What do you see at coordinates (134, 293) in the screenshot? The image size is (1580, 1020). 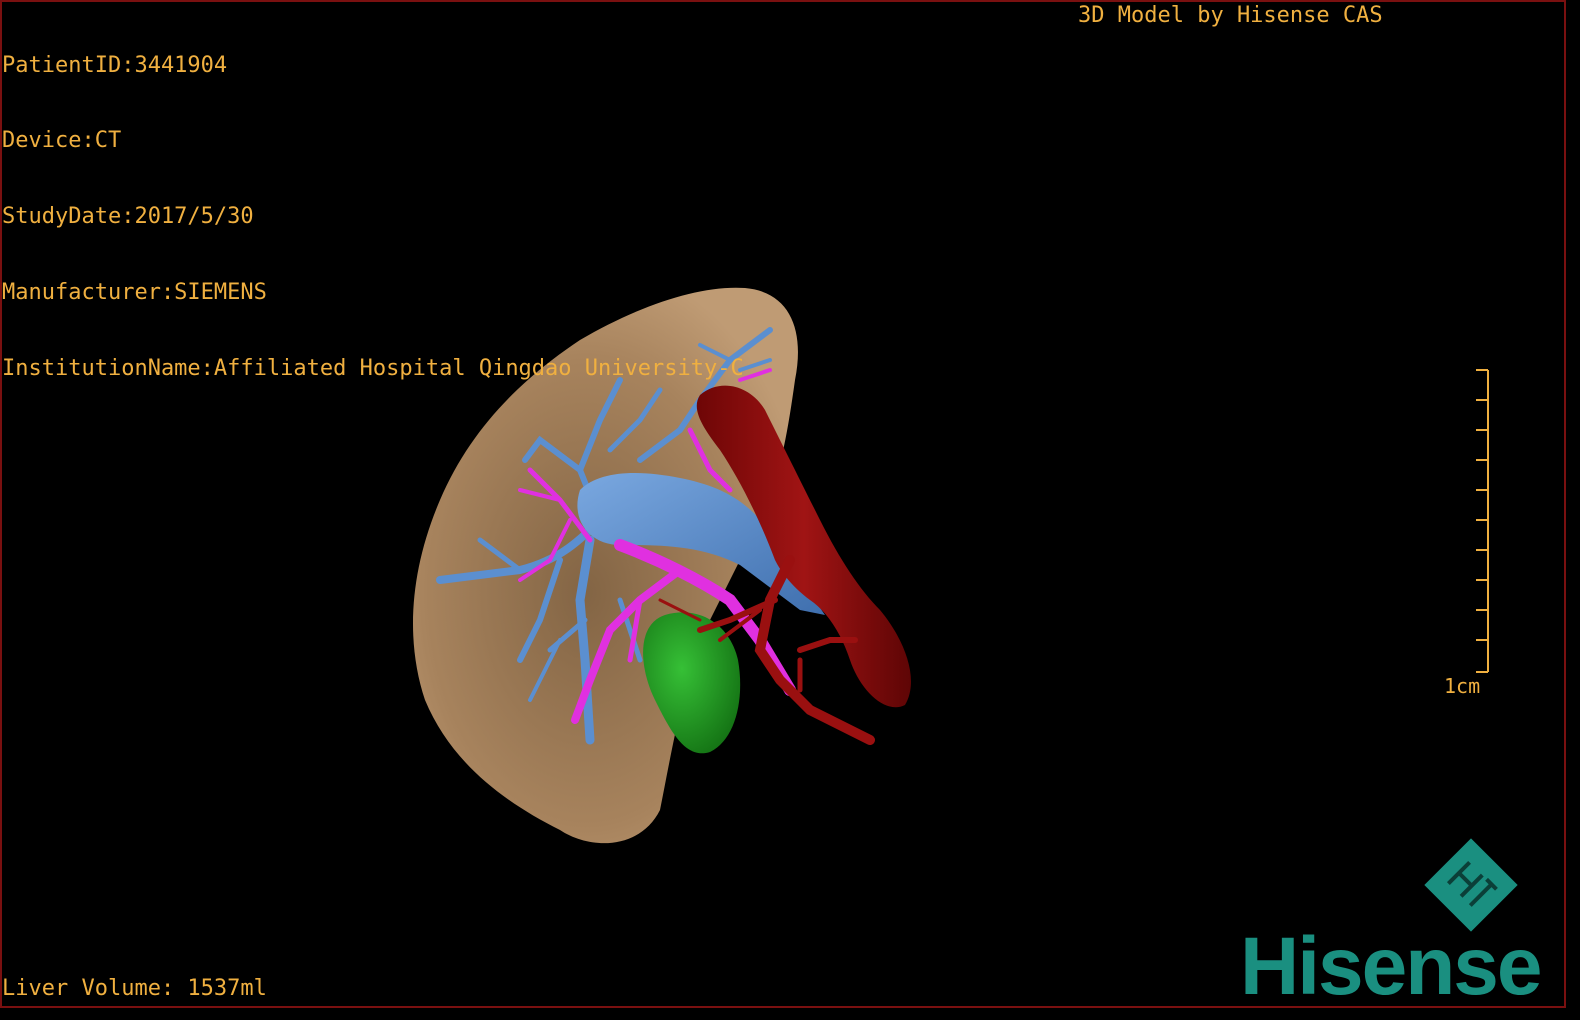 I see `manufacturer-text: Manufacturer:SIEMENS` at bounding box center [134, 293].